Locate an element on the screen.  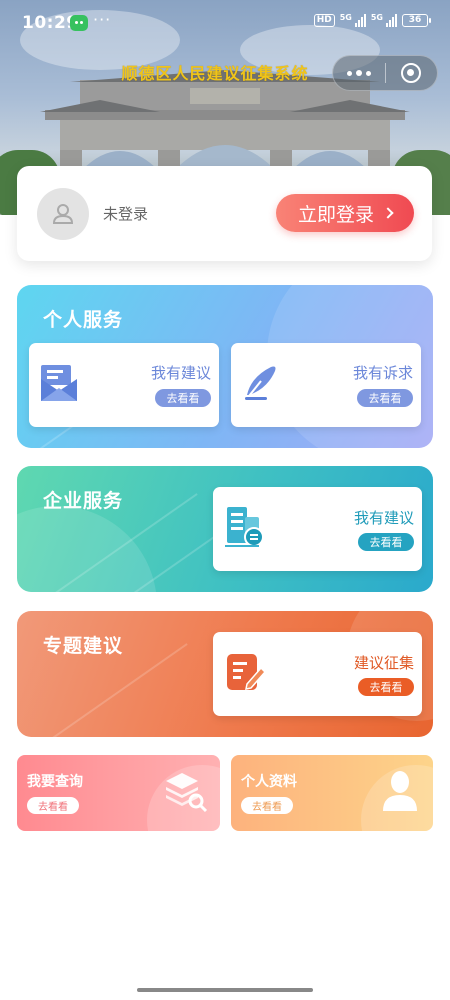
card-label: 我有诉求 is located at coordinates (382, 373).